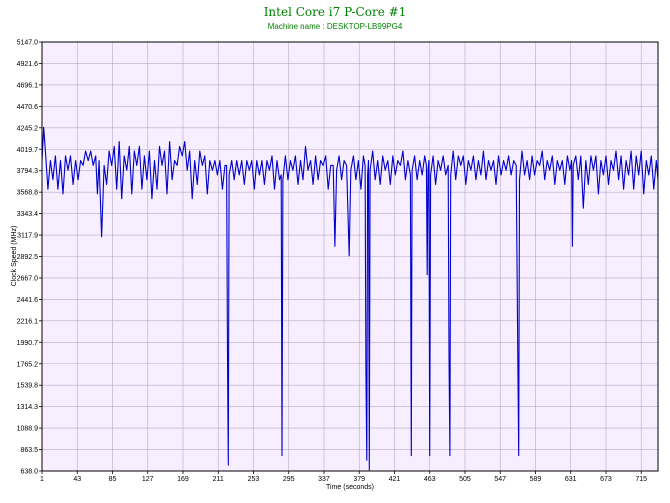 Image resolution: width=670 pixels, height=503 pixels. What do you see at coordinates (183, 479) in the screenshot?
I see `x-tick-label: 169` at bounding box center [183, 479].